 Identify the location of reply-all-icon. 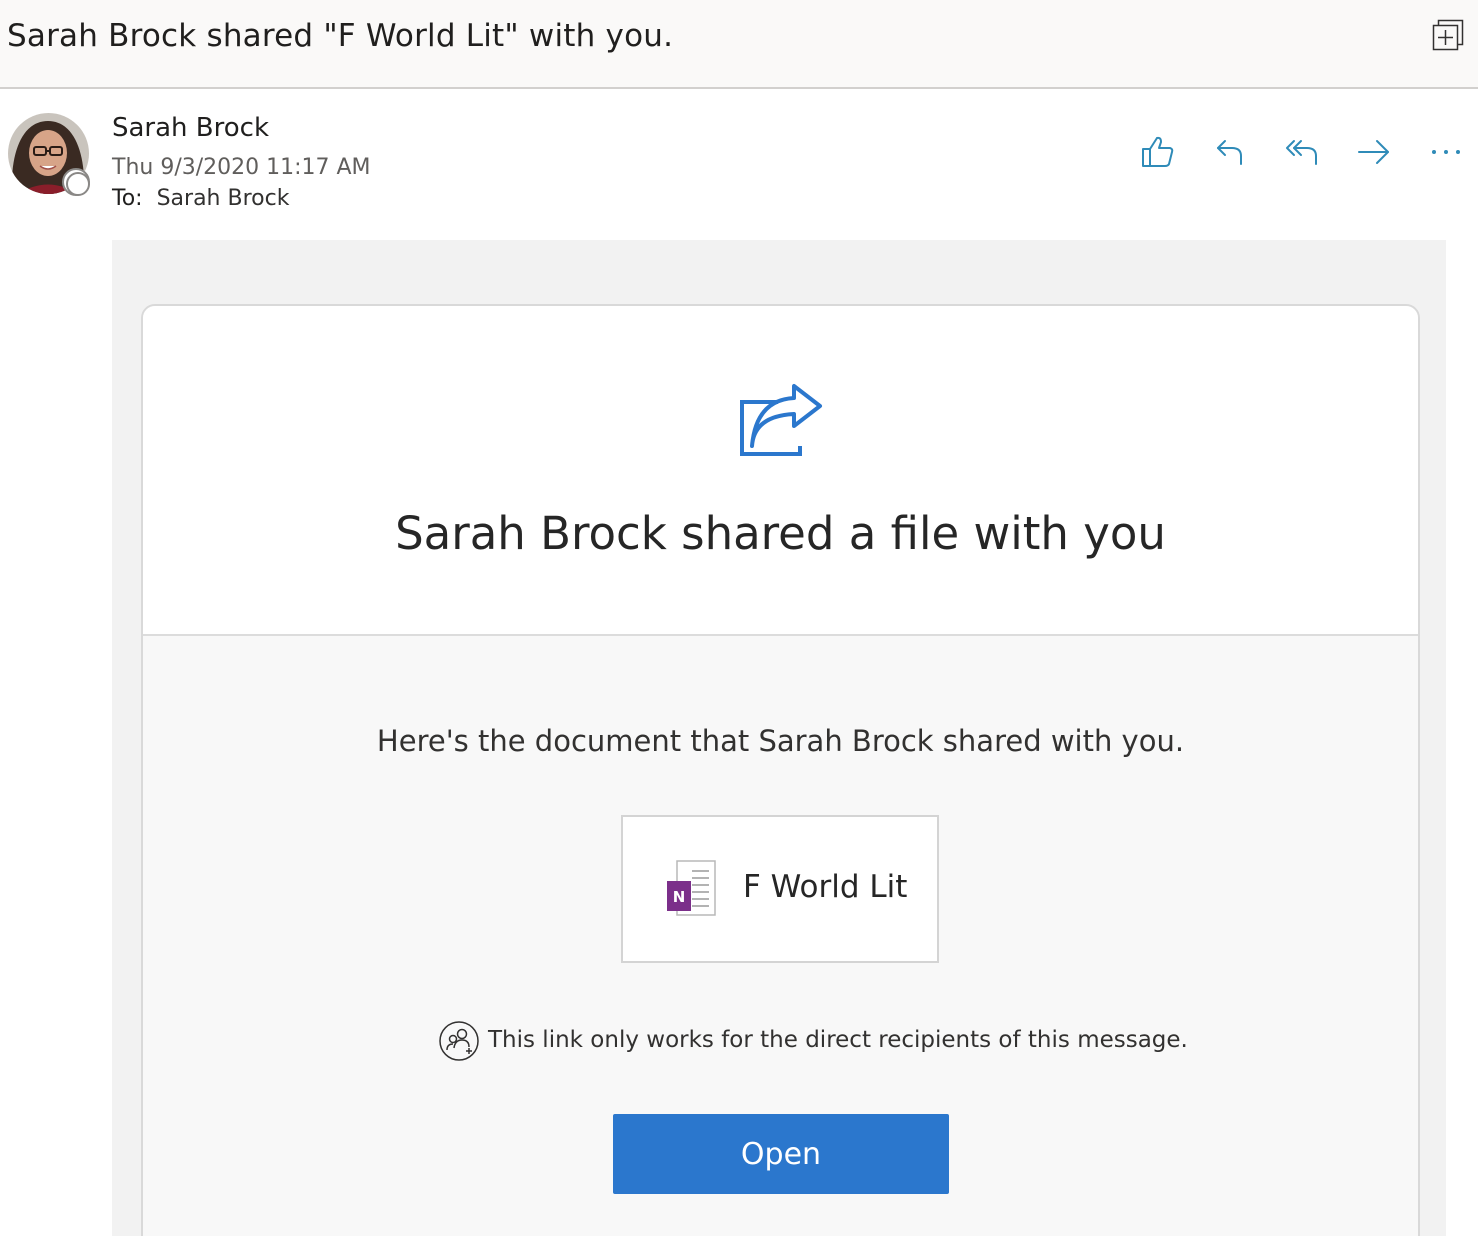
(1301, 152).